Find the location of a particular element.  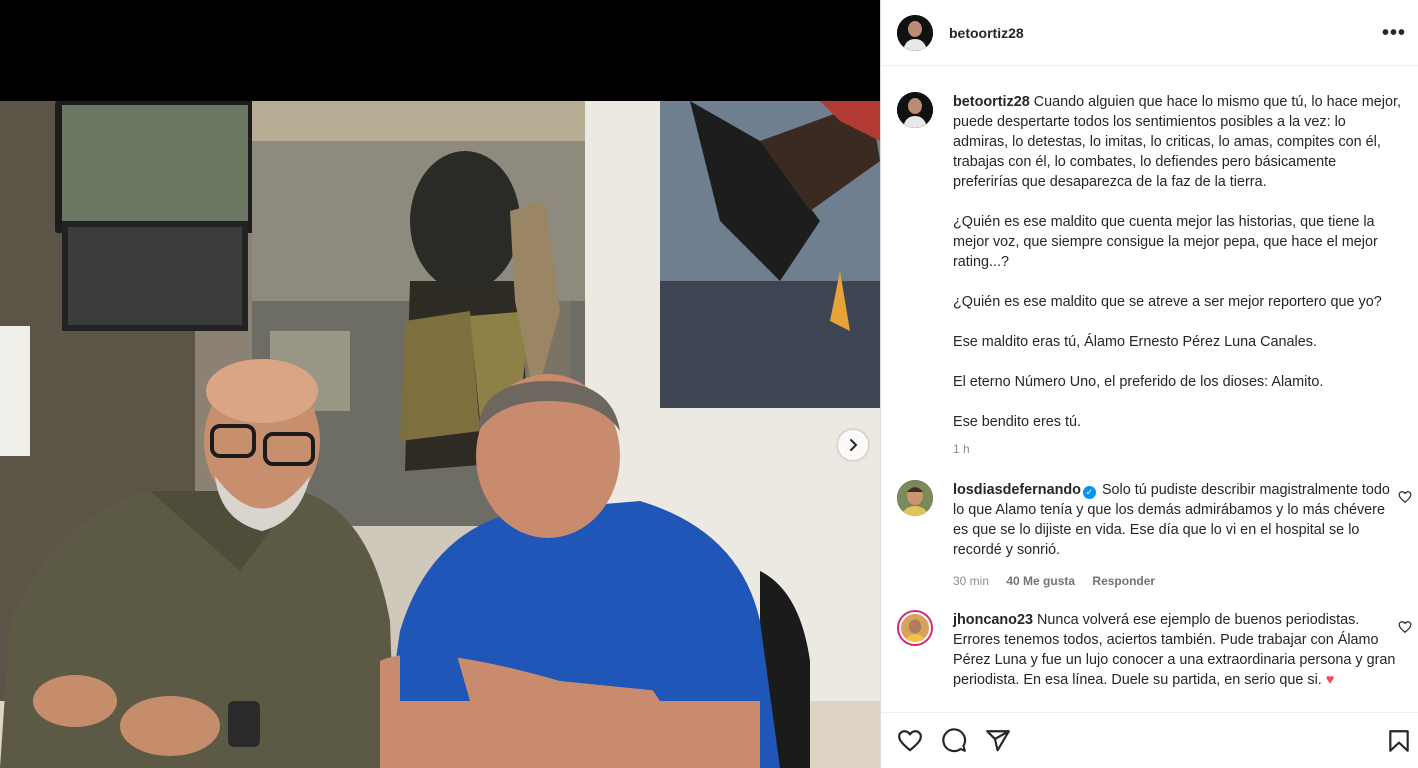

post-header: betoortiz28 ••• is located at coordinates (1149, 33).